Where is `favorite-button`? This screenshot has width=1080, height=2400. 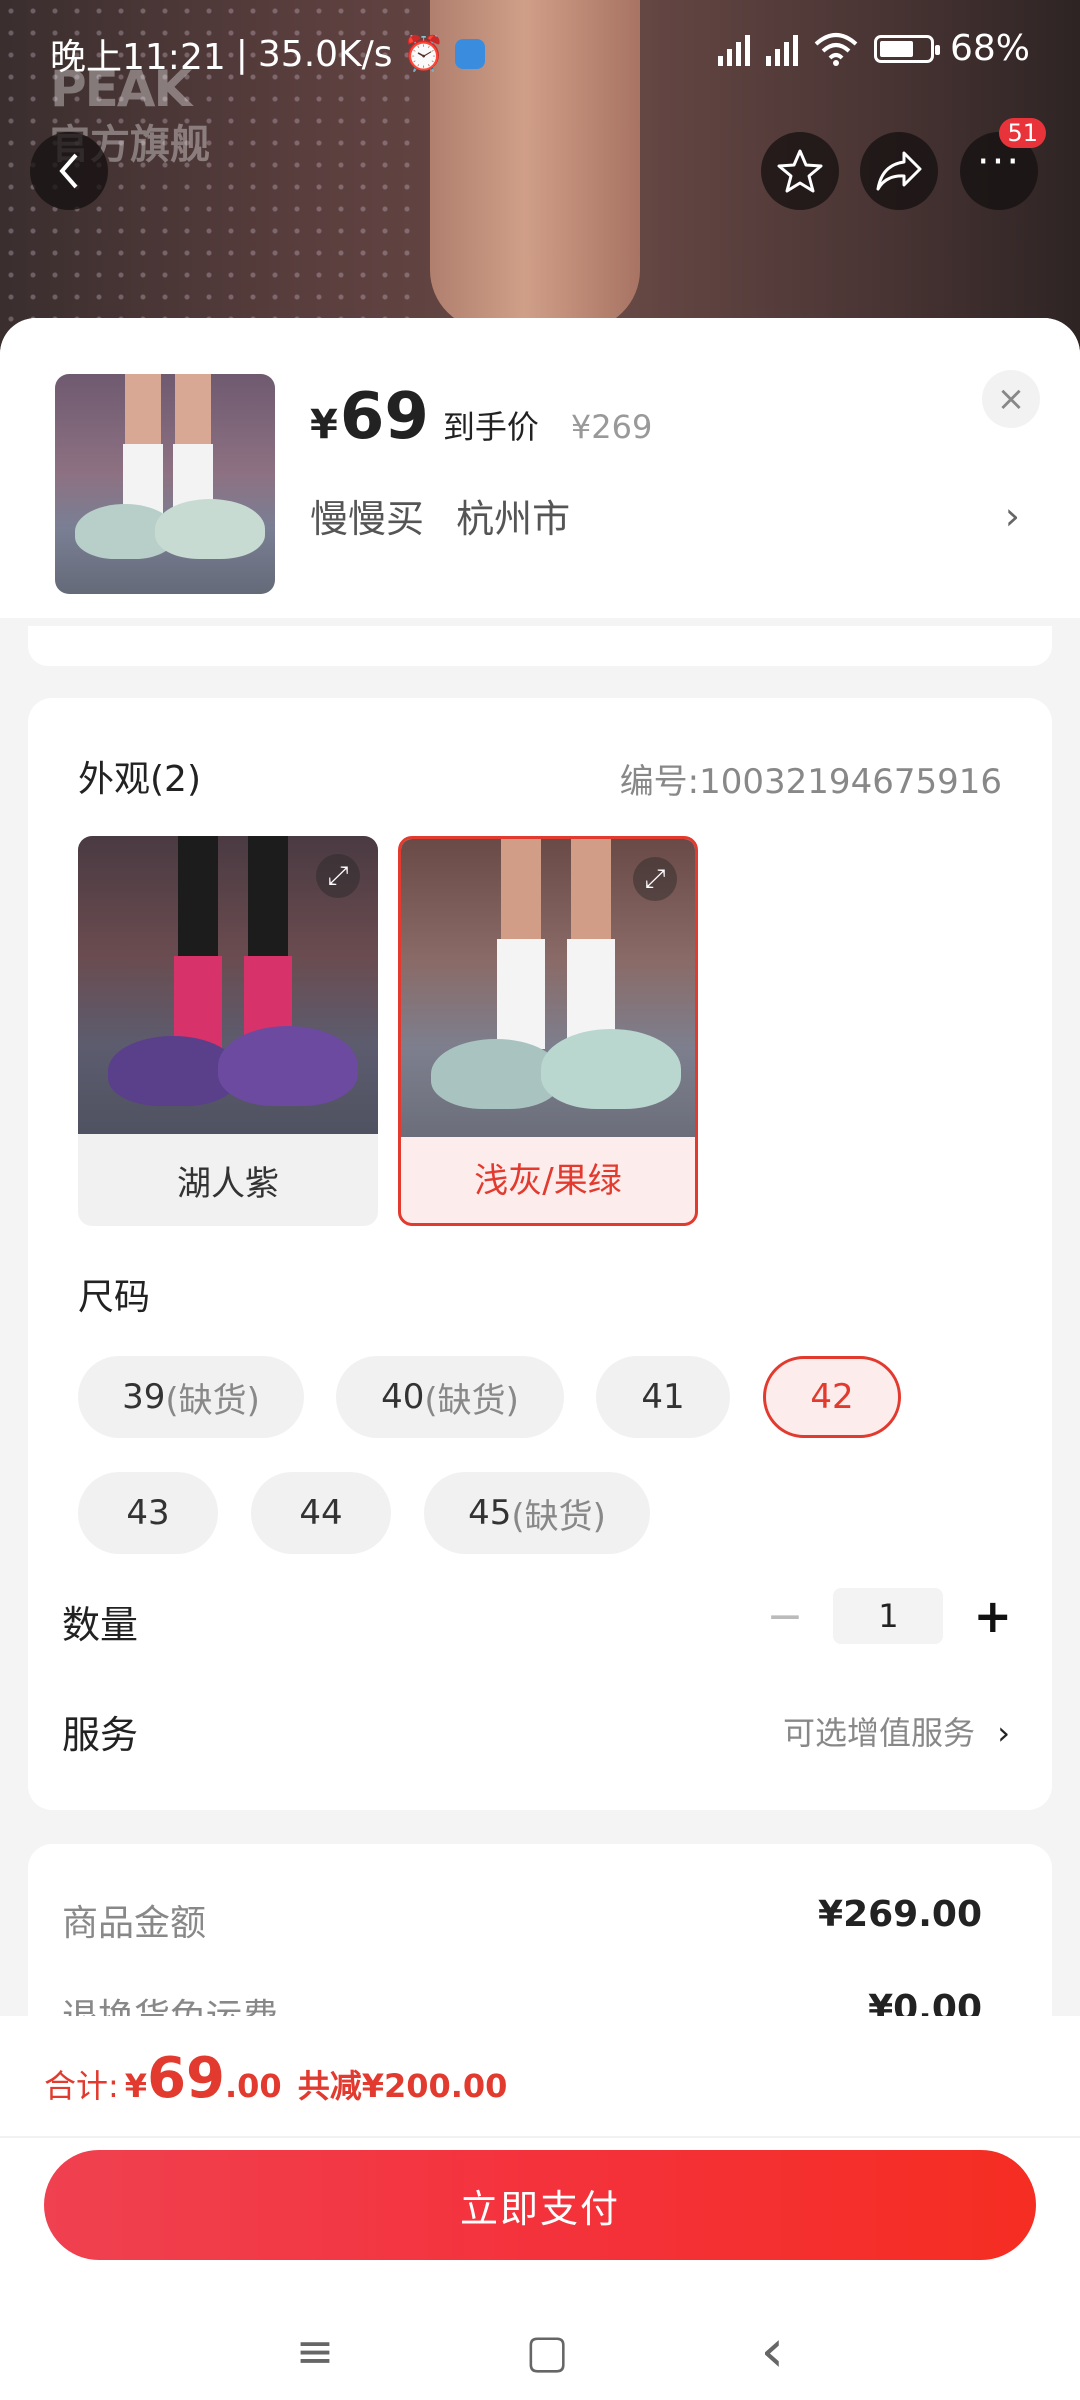 favorite-button is located at coordinates (800, 171).